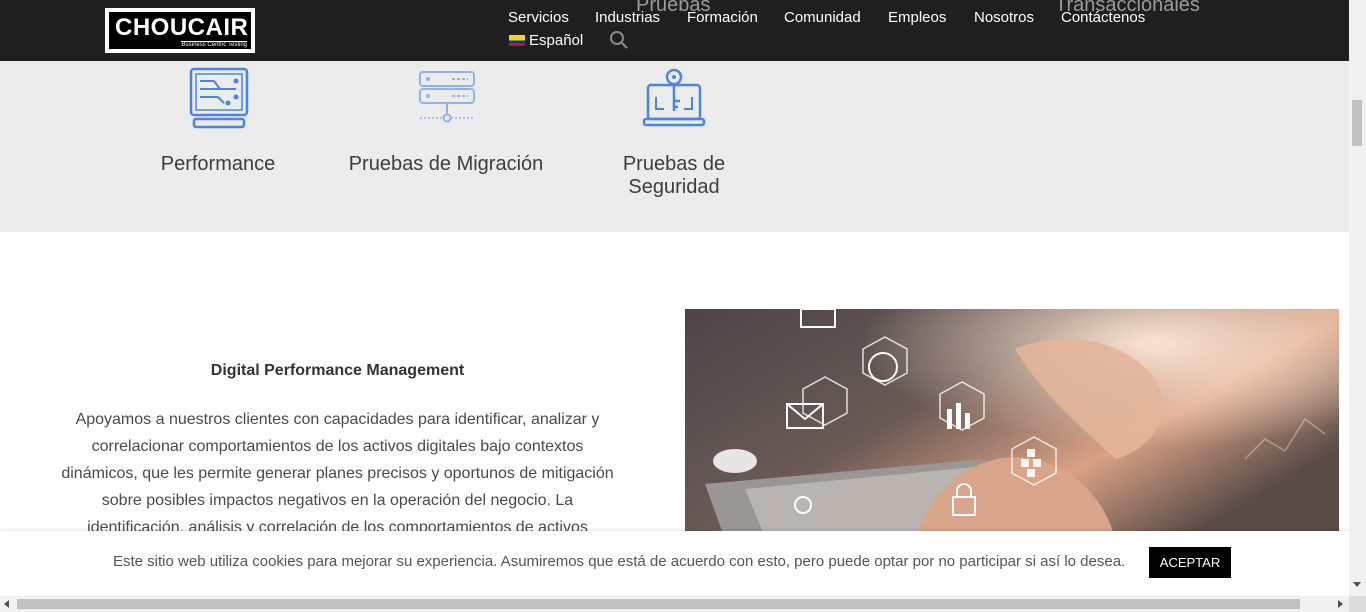 The height and width of the screenshot is (612, 1366). What do you see at coordinates (538, 17) in the screenshot?
I see `nav-servicios: Servicios` at bounding box center [538, 17].